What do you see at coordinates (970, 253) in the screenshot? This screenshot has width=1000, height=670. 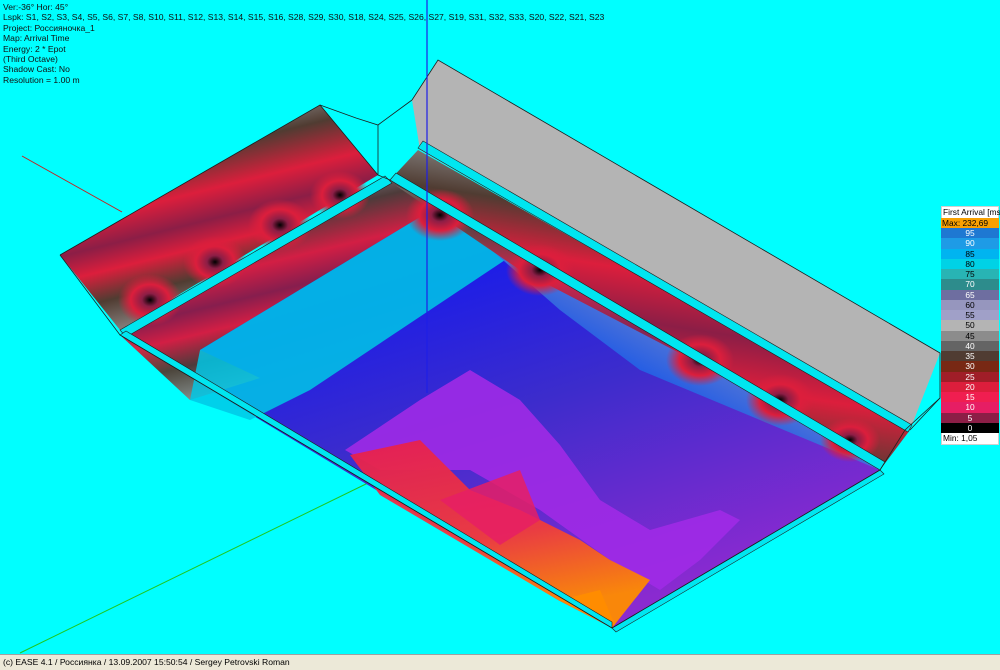 I see `legend-row-85: 85` at bounding box center [970, 253].